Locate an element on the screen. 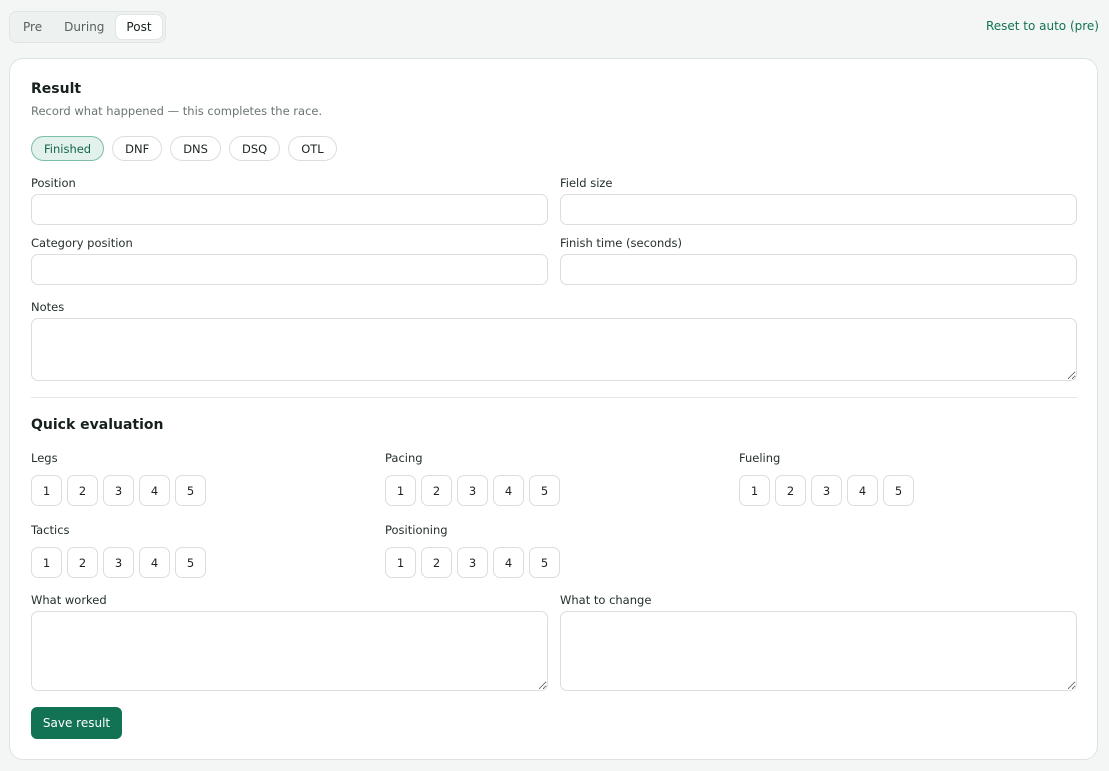 The height and width of the screenshot is (771, 1109). fueling-rating-4: 4 is located at coordinates (862, 490).